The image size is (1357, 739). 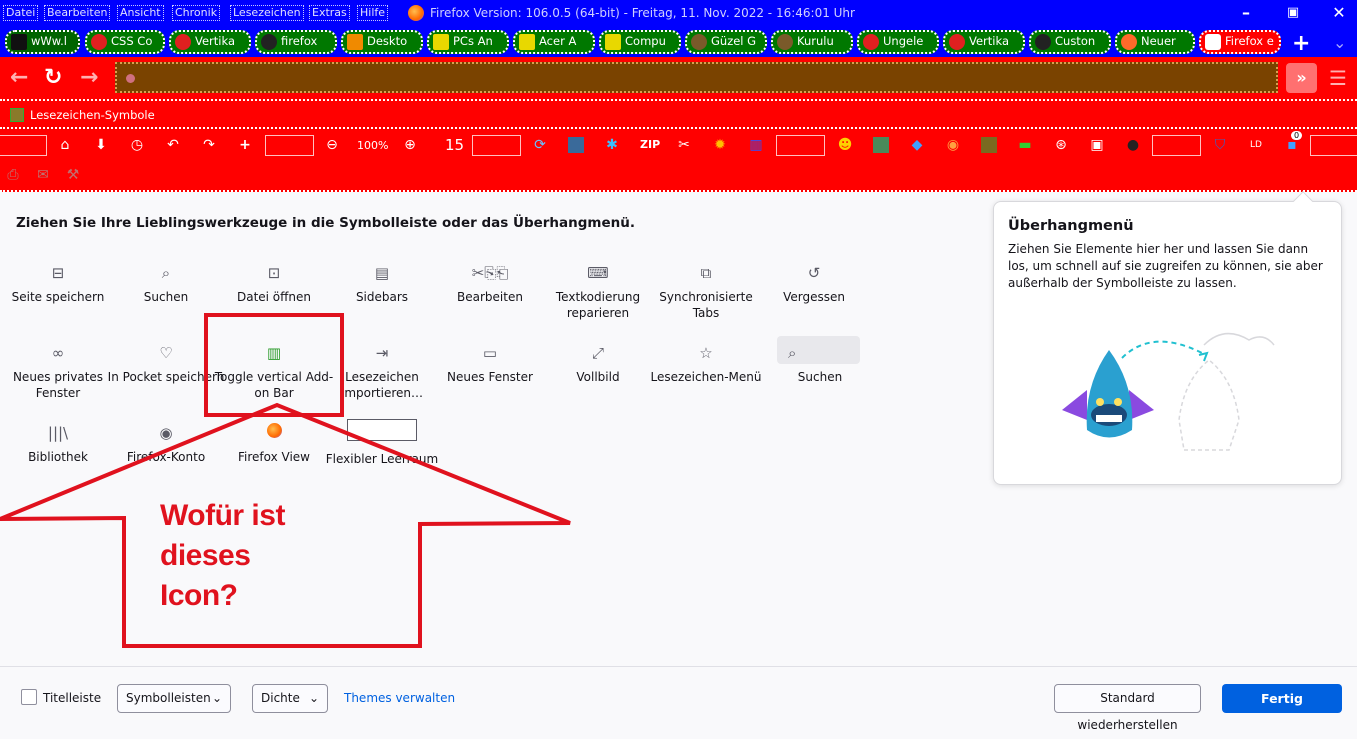 I want to click on tab-3: Vertika, so click(x=210, y=42).